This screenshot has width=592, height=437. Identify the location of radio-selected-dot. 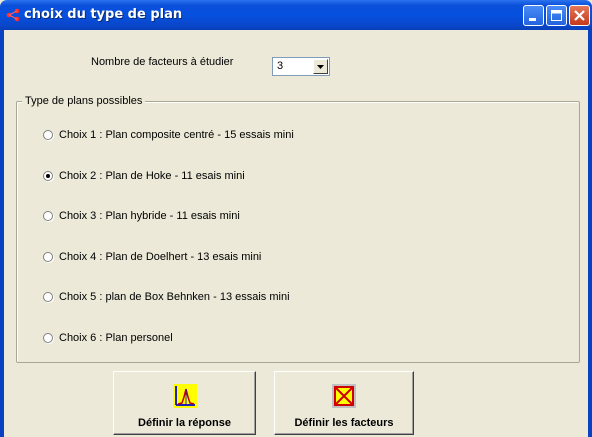
(48, 176).